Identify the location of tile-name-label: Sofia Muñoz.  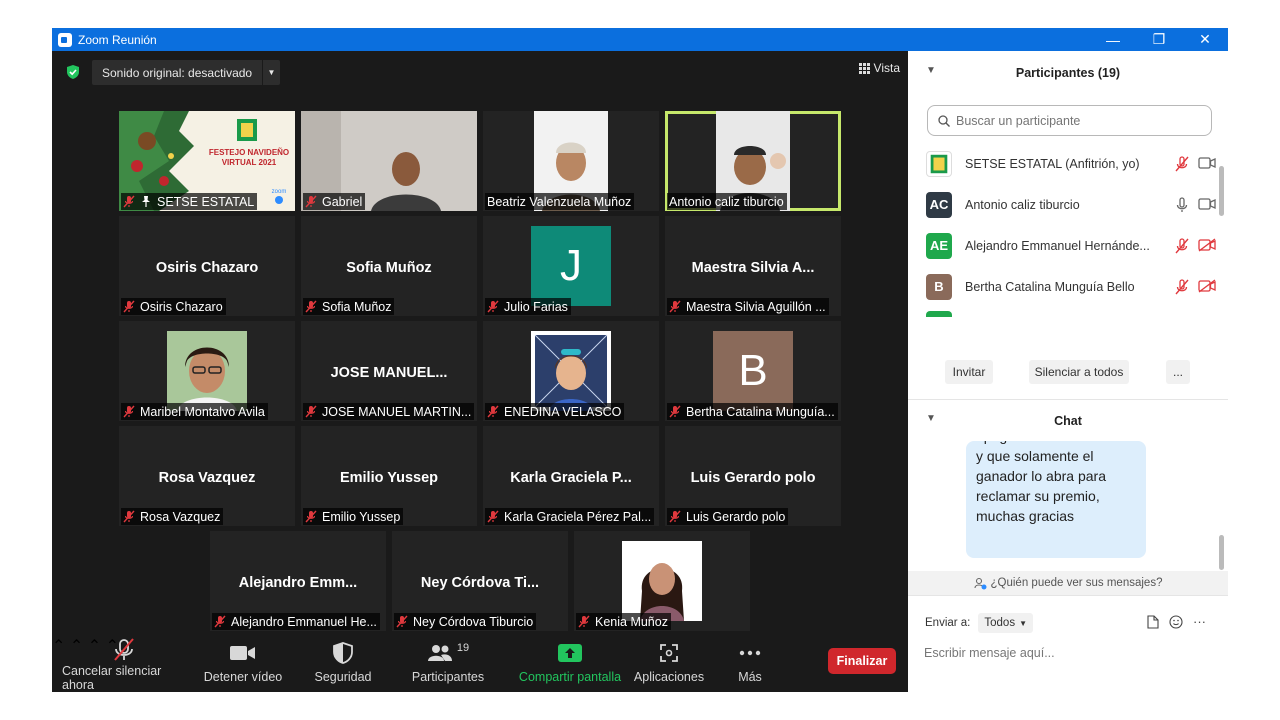
(349, 306).